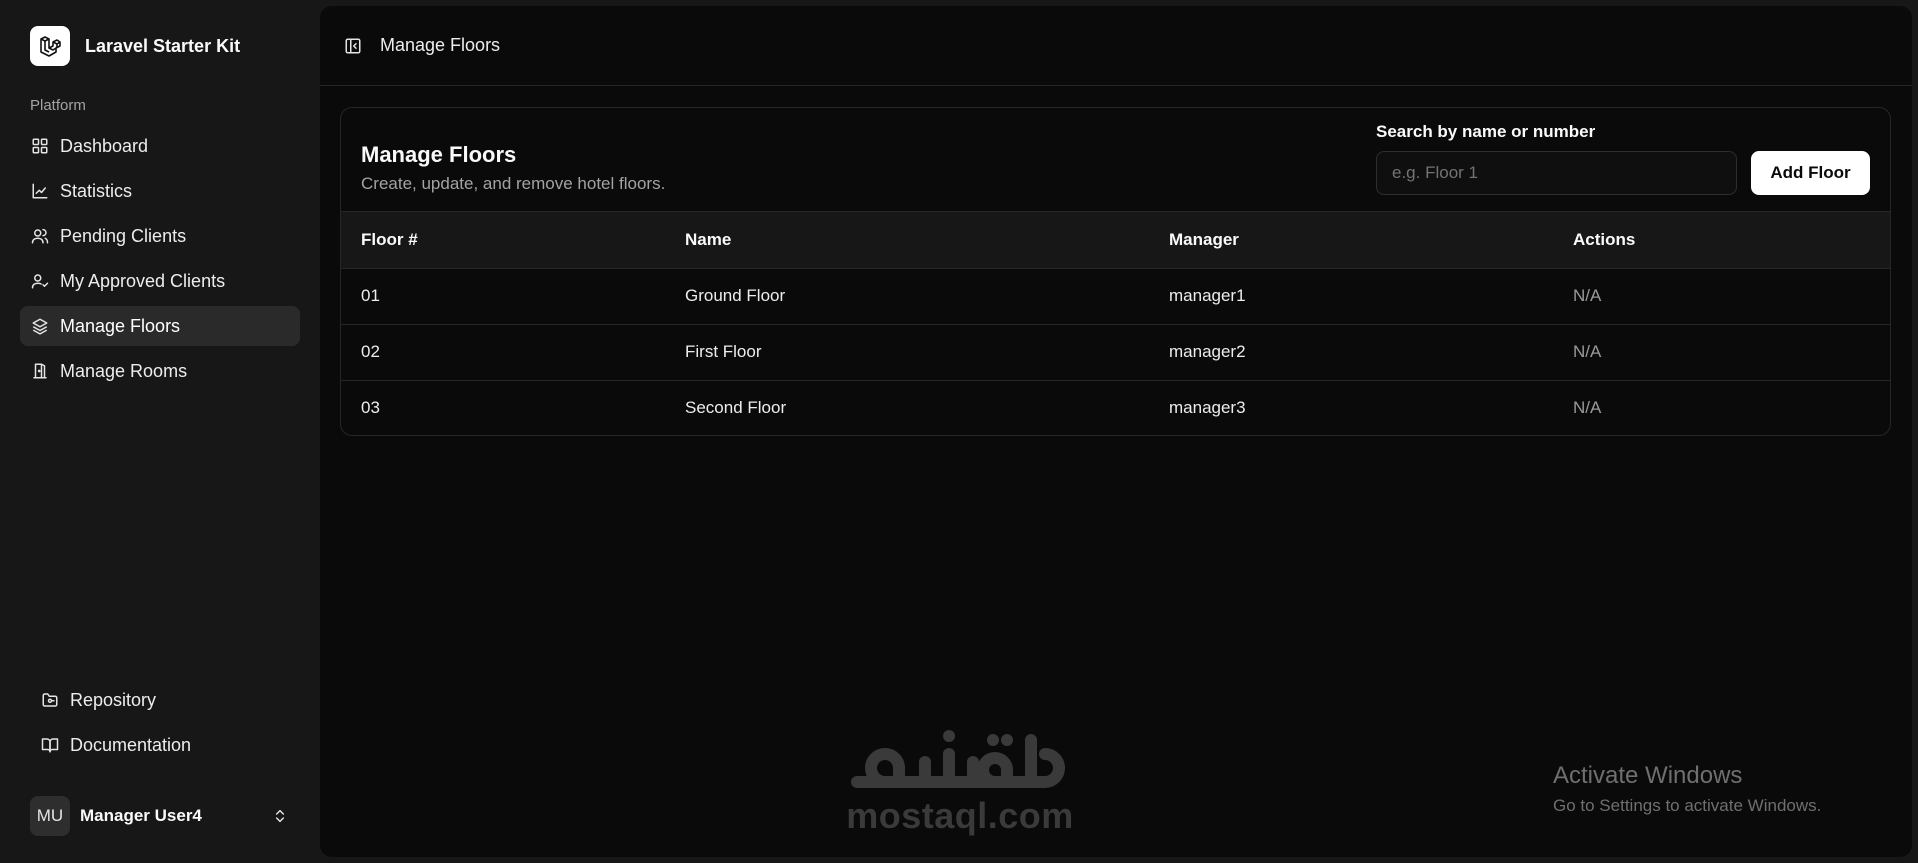 Image resolution: width=1918 pixels, height=863 pixels. What do you see at coordinates (143, 280) in the screenshot?
I see `sidebar-item-label: My Approved Clients` at bounding box center [143, 280].